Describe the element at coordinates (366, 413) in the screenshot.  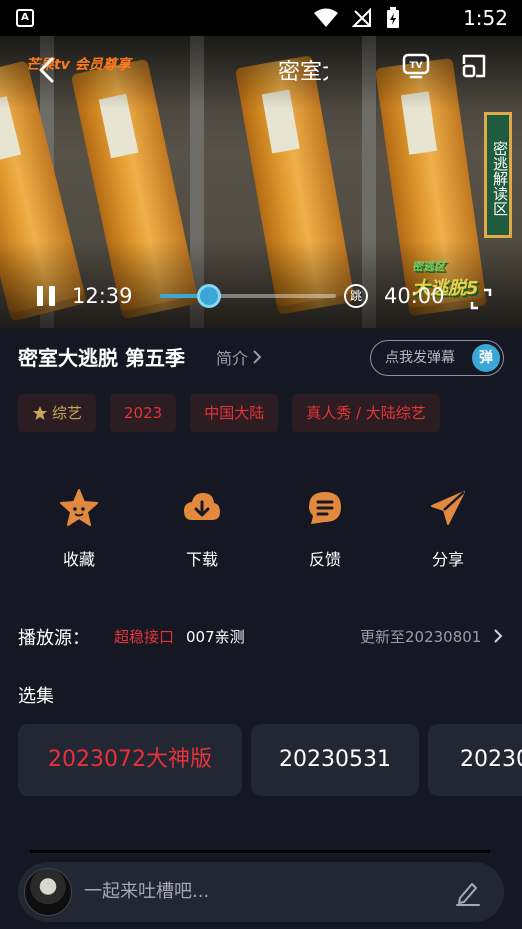
I see `tag-genre: 真人秀 / 大陆综艺` at that location.